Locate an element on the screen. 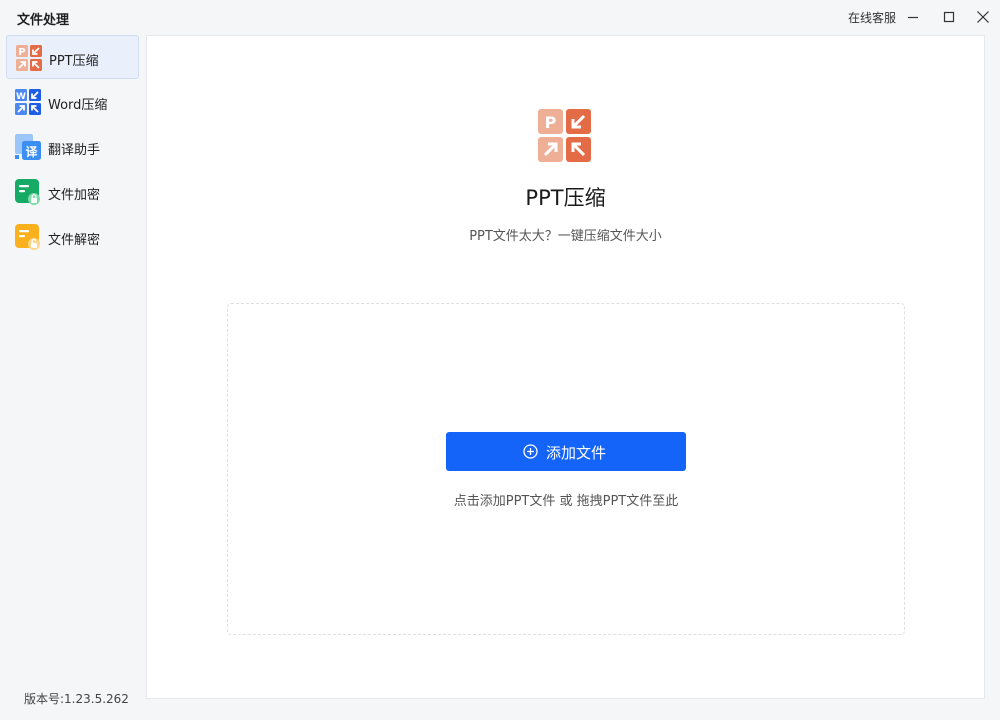 The width and height of the screenshot is (1000, 720). minimize-icon is located at coordinates (913, 17).